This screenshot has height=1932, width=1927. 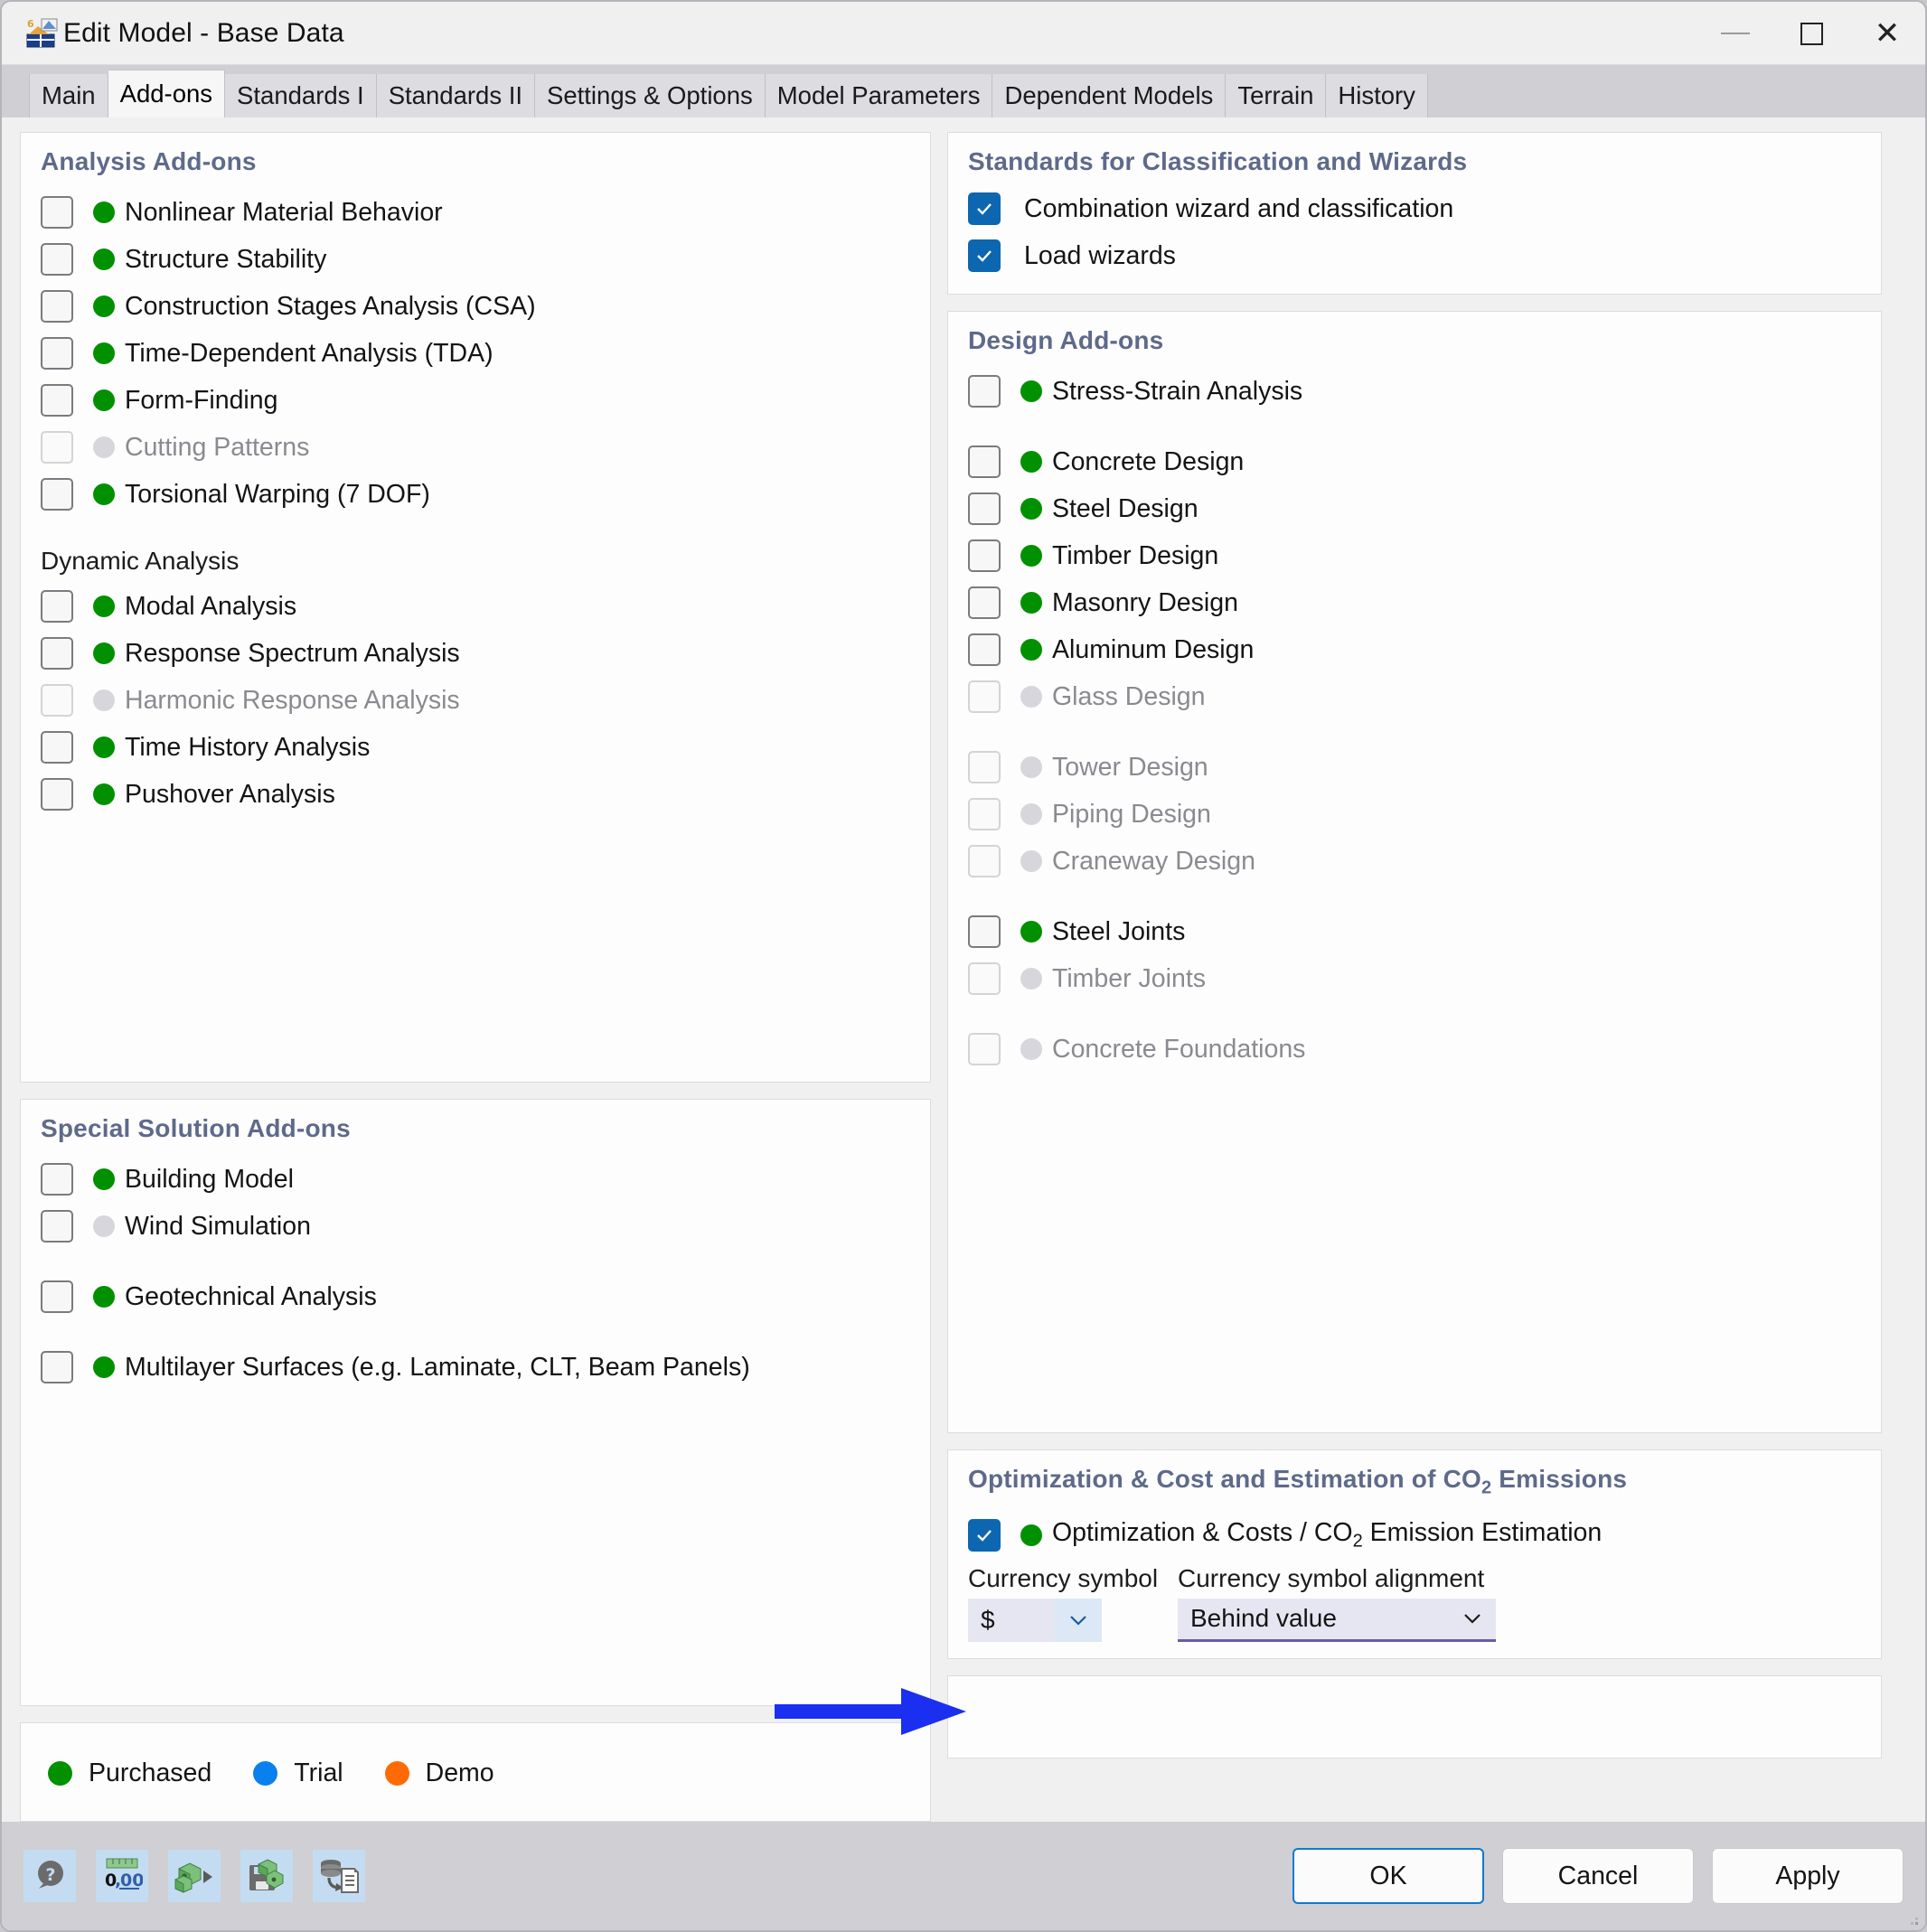 I want to click on checkbox-timber-design, so click(x=985, y=555).